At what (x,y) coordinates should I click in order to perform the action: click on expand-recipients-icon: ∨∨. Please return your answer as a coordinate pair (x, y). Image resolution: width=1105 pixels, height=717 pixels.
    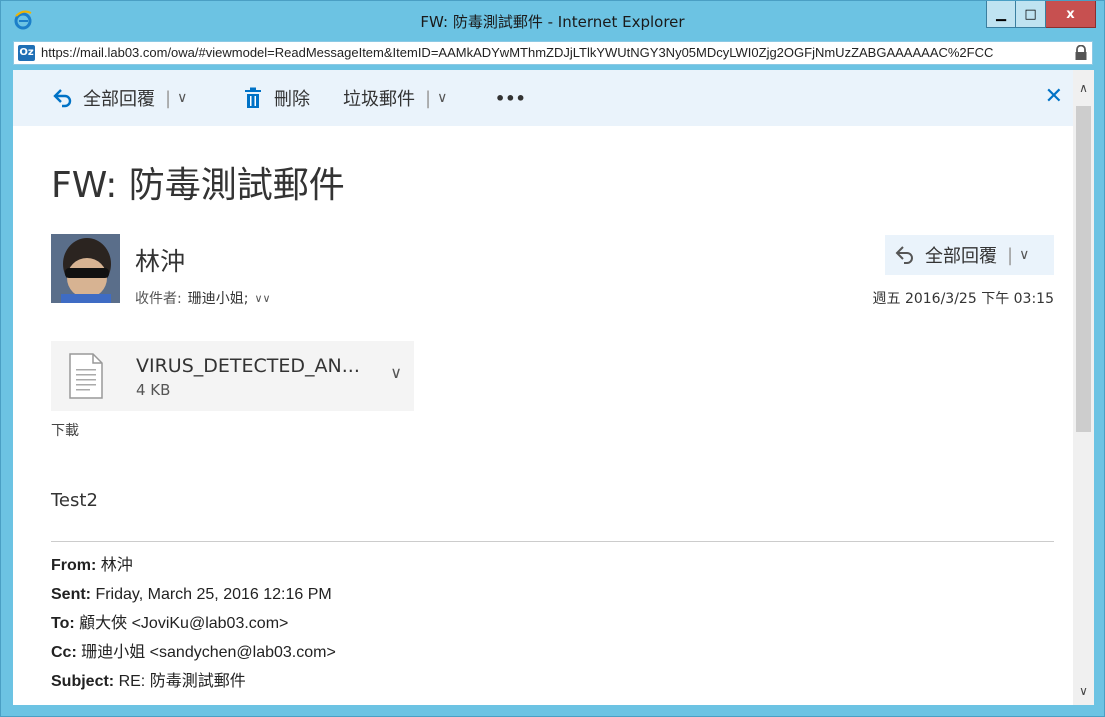
    Looking at the image, I should click on (262, 298).